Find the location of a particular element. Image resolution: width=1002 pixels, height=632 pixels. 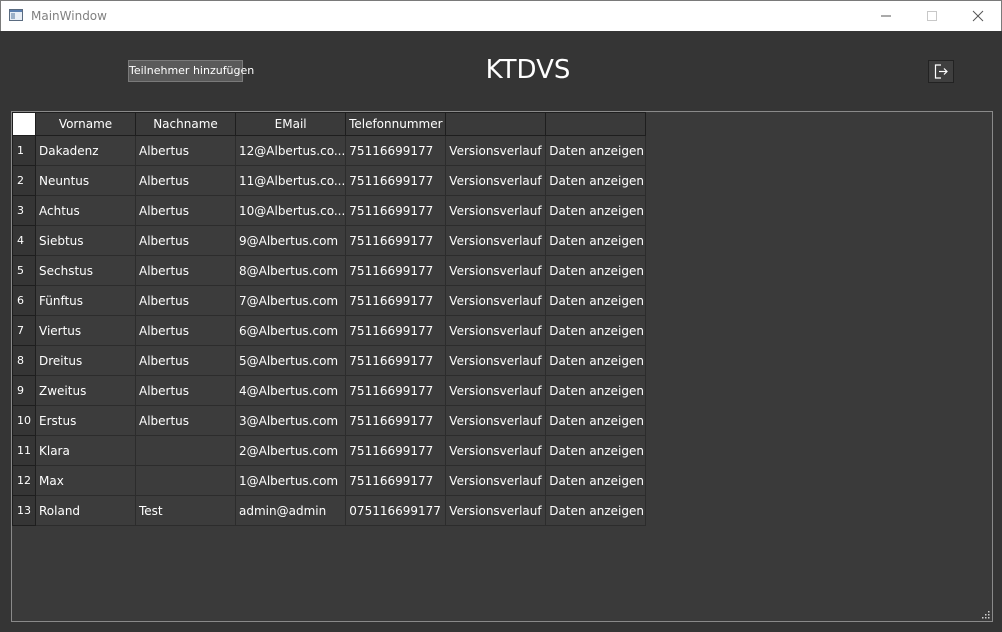

row-header: 9 is located at coordinates (24, 390).